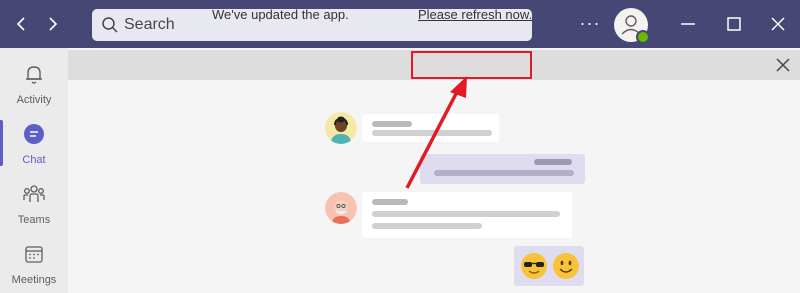  What do you see at coordinates (34, 160) in the screenshot?
I see `rail-label-chat: Chat` at bounding box center [34, 160].